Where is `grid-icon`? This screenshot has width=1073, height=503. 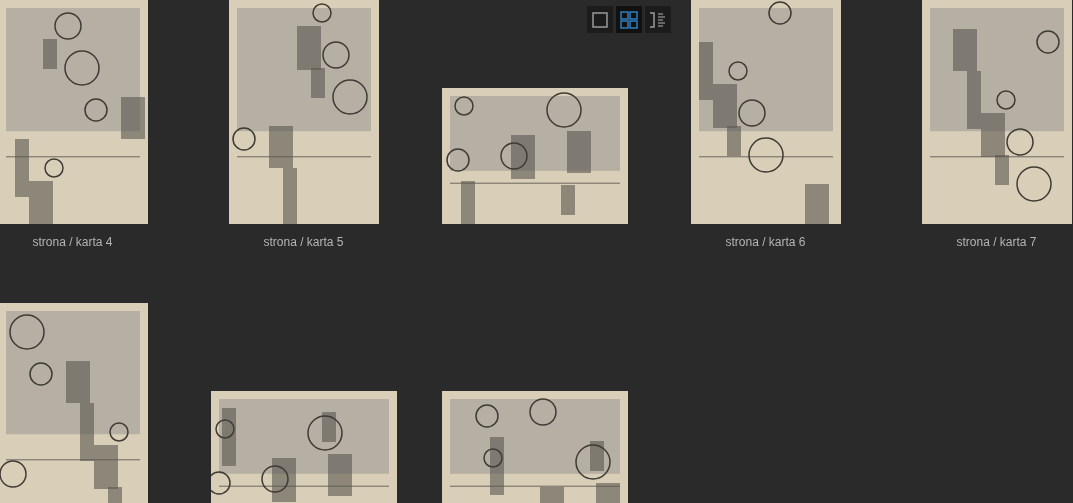 grid-icon is located at coordinates (629, 19).